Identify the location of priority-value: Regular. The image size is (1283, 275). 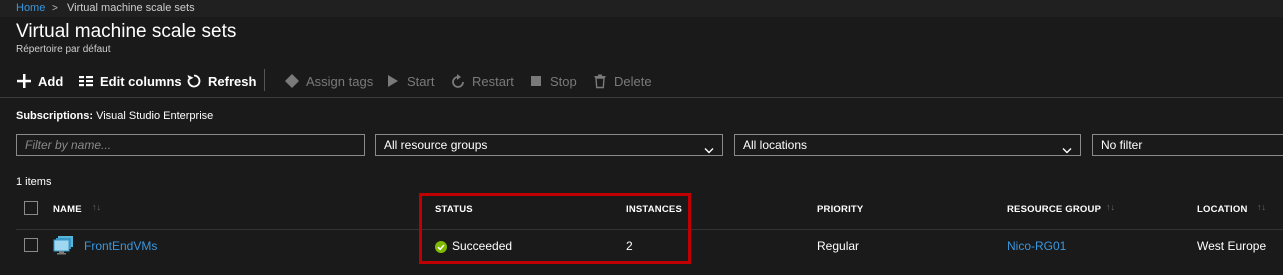
(838, 246).